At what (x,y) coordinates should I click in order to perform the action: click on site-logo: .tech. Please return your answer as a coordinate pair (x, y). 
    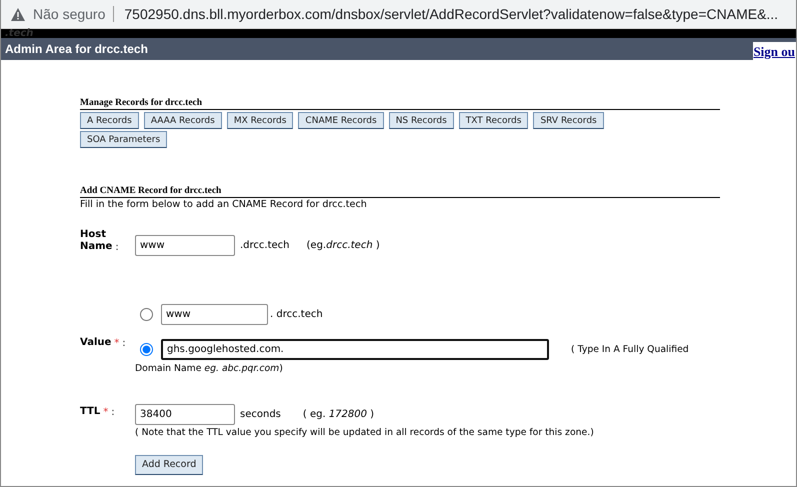
    Looking at the image, I should click on (19, 33).